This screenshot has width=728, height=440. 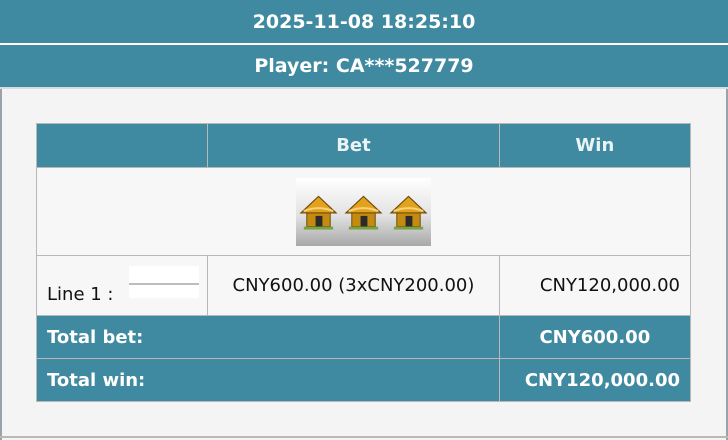 What do you see at coordinates (122, 285) in the screenshot?
I see `payline-cell: Line 1 :` at bounding box center [122, 285].